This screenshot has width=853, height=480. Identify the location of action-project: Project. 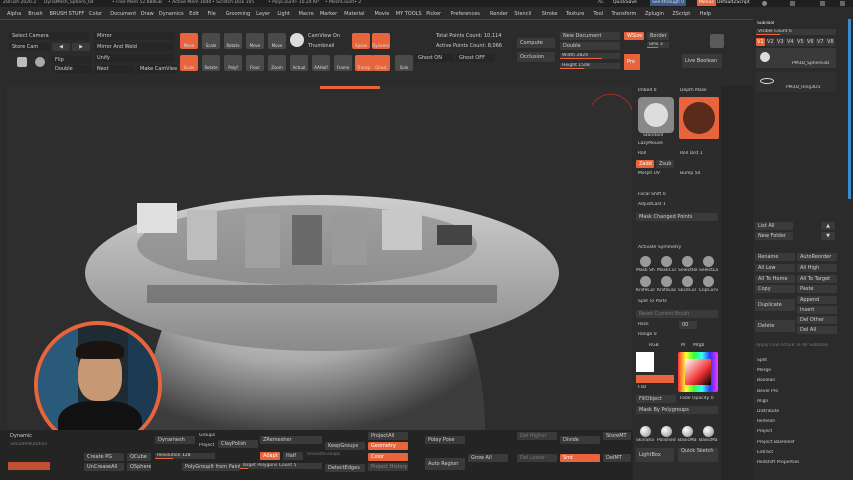
(764, 432).